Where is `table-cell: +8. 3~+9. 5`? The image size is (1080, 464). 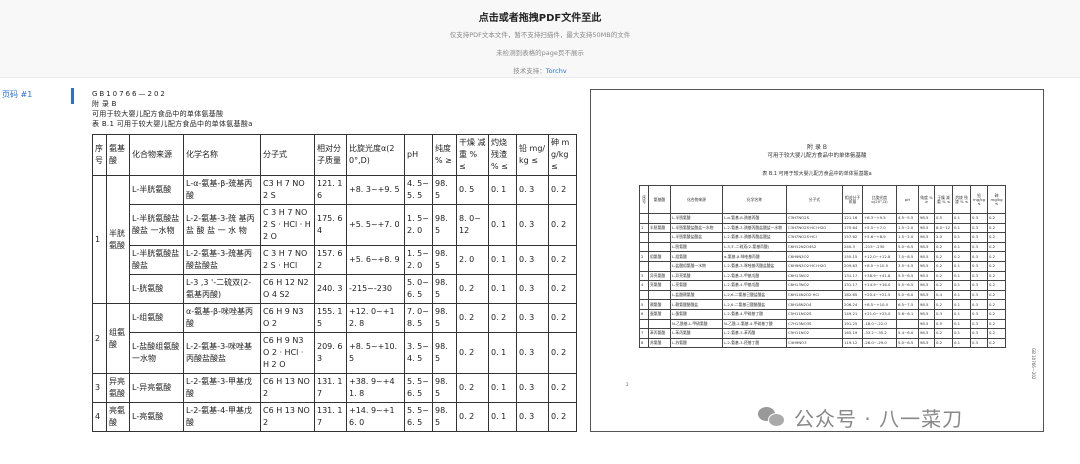
table-cell: +8. 3~+9. 5 is located at coordinates (375, 190).